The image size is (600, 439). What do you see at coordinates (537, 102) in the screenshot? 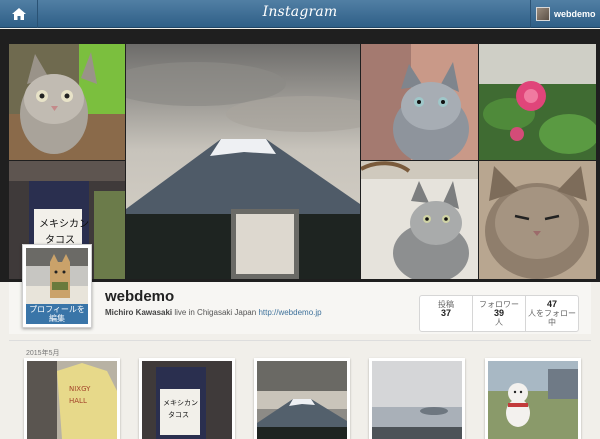
I see `cover-photo-pink-flower` at bounding box center [537, 102].